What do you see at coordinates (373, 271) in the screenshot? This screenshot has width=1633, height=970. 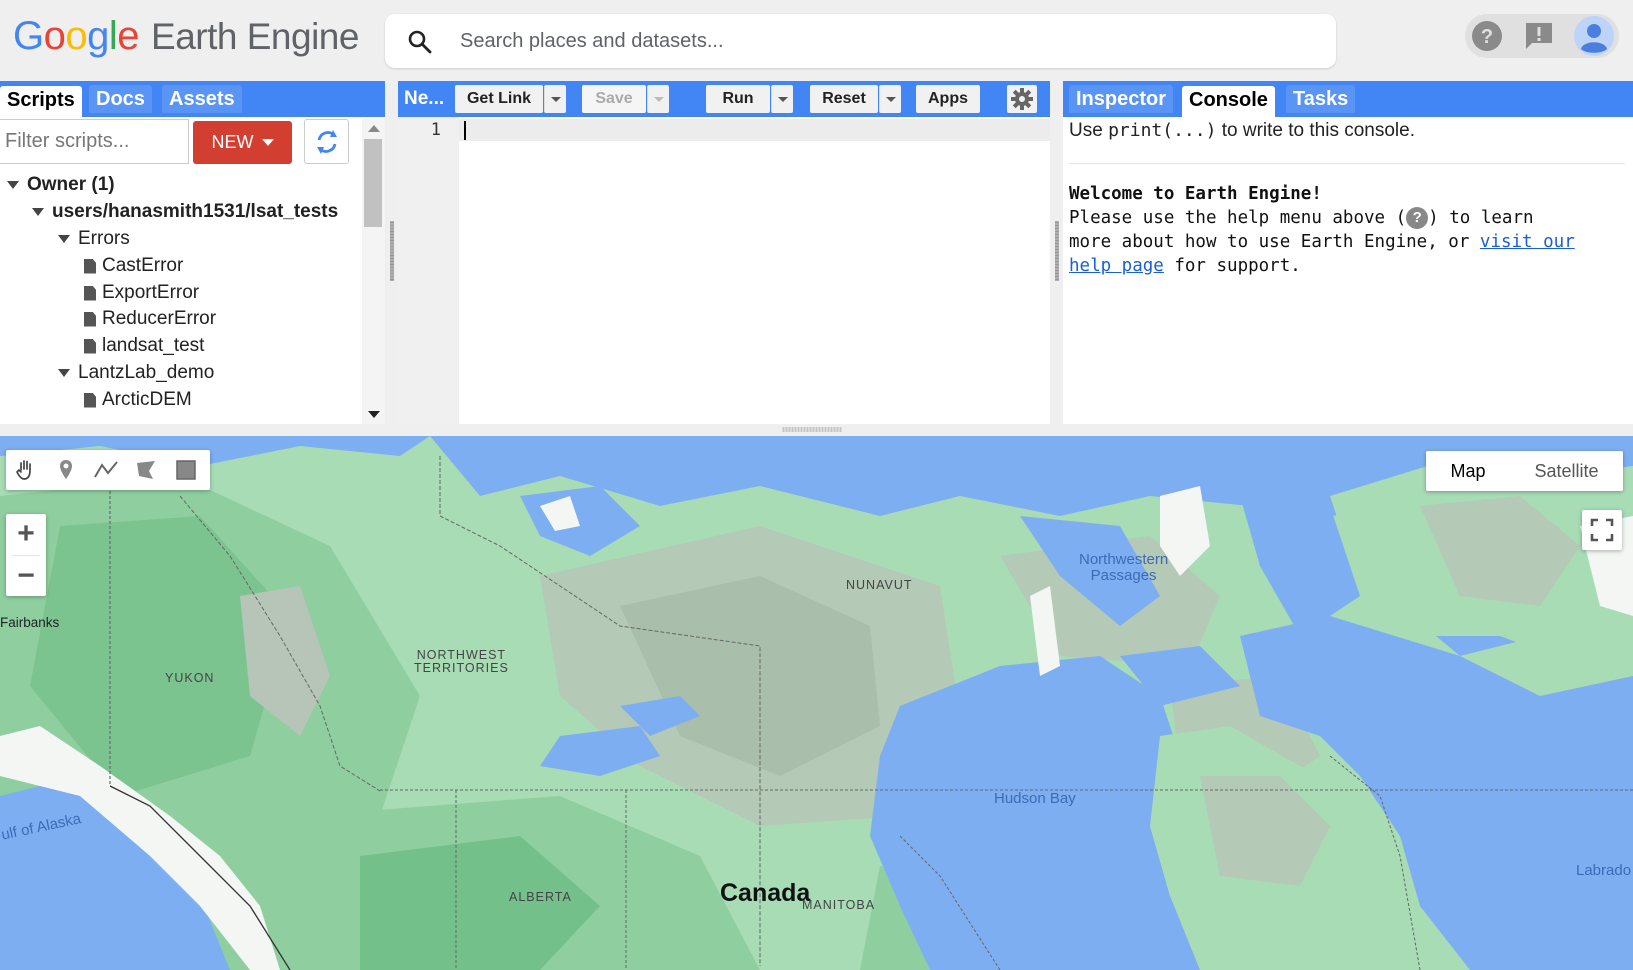 I see `tree-scrollbar` at bounding box center [373, 271].